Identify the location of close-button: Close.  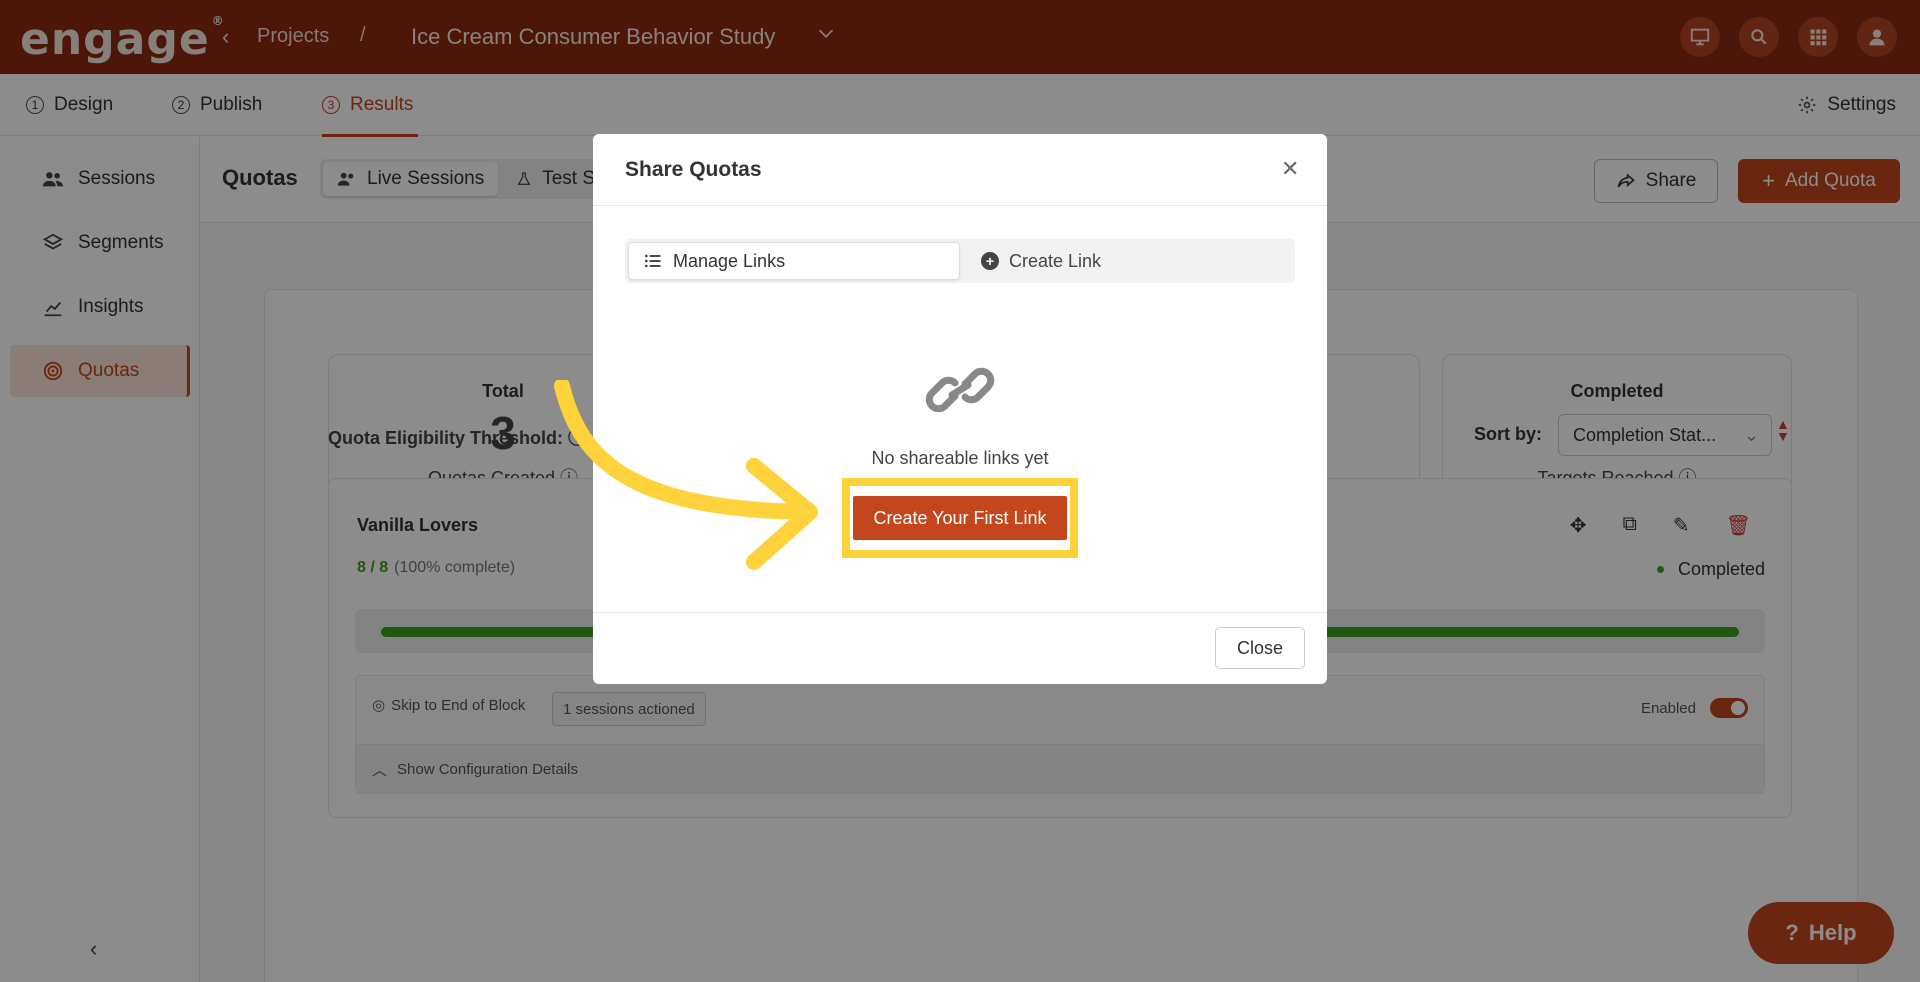
(1260, 648).